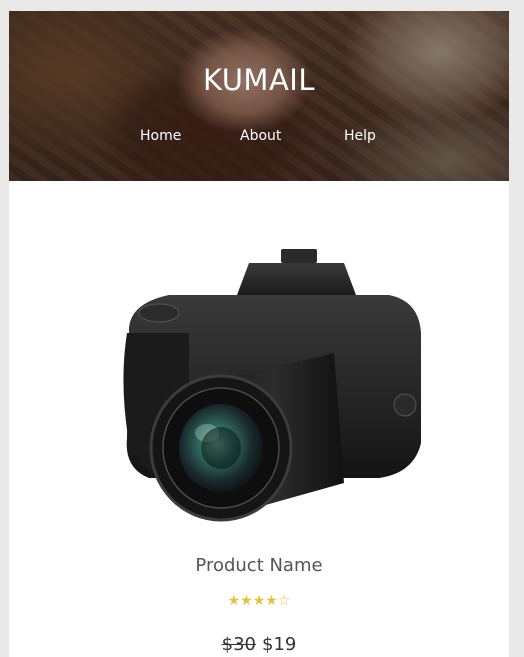 The height and width of the screenshot is (657, 524). I want to click on star-rating-icons: ★★★★☆, so click(259, 601).